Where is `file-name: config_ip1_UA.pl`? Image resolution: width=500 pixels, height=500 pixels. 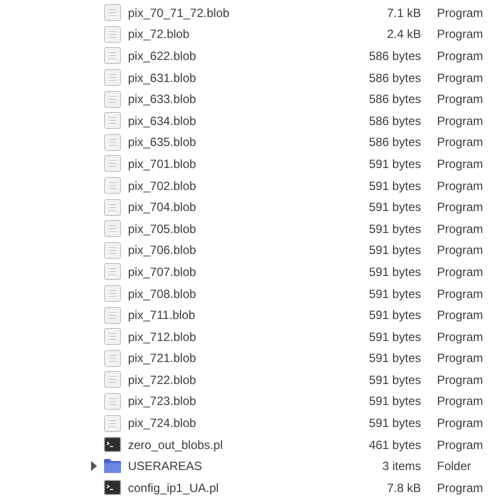 file-name: config_ip1_UA.pl is located at coordinates (222, 487).